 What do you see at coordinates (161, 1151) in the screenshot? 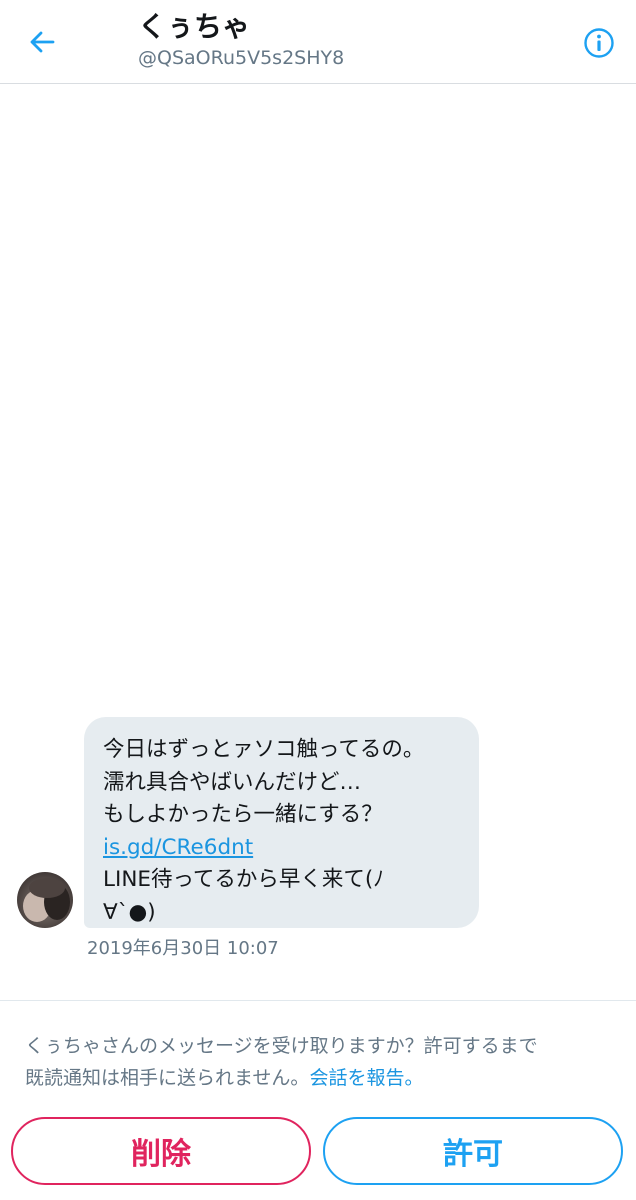
I see `delete-button: 削除` at bounding box center [161, 1151].